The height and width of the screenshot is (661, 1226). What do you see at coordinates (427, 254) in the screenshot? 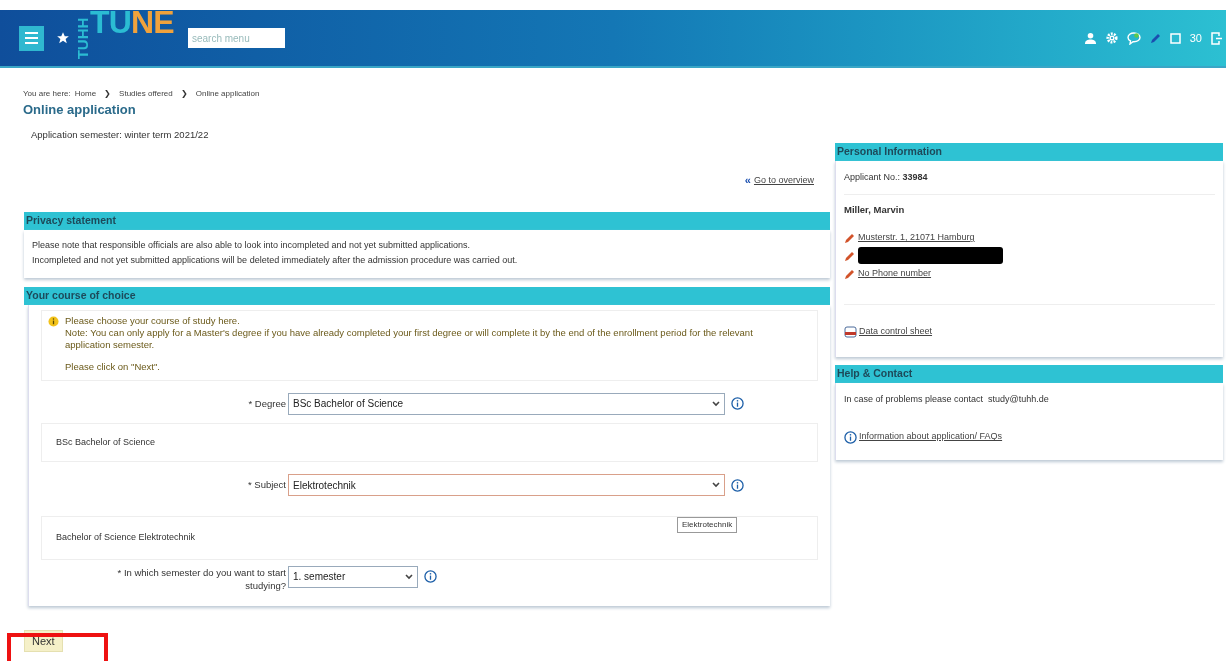
I see `privacy-text: Please note that responsible officials are also able to look into incompleted and not yet submitted applications. Incompleted and not yet submitted applications will be deleted immediately after the admission procedure was carried out.` at bounding box center [427, 254].